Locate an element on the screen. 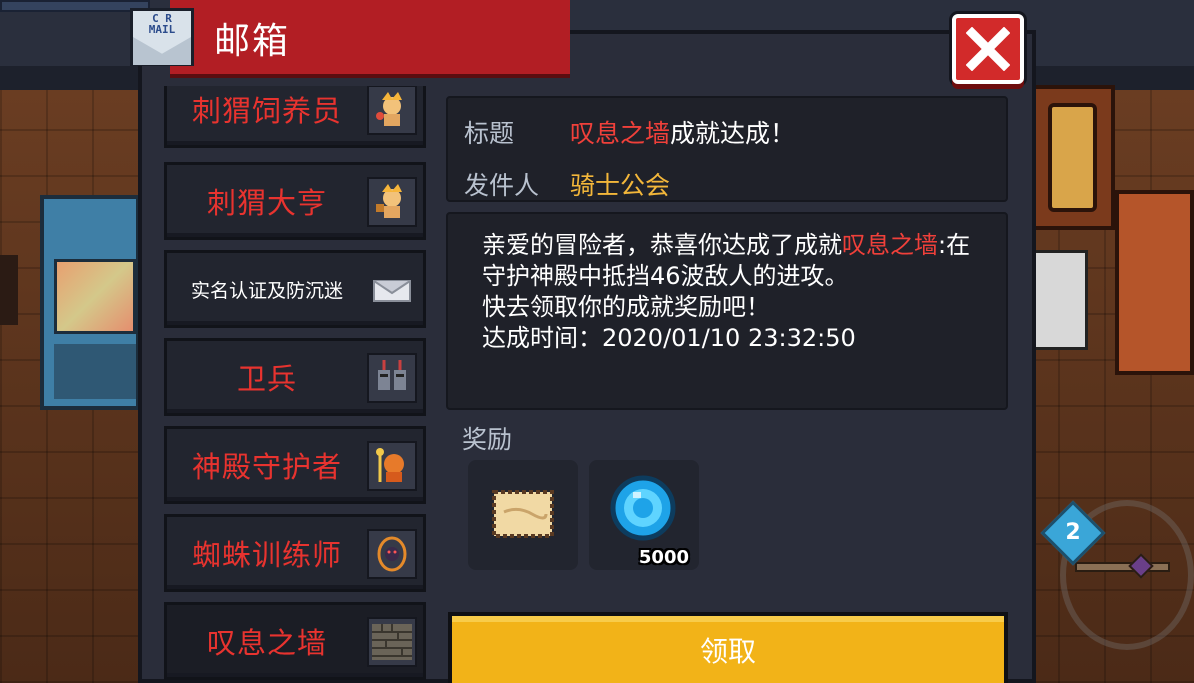  close-button is located at coordinates (988, 49).